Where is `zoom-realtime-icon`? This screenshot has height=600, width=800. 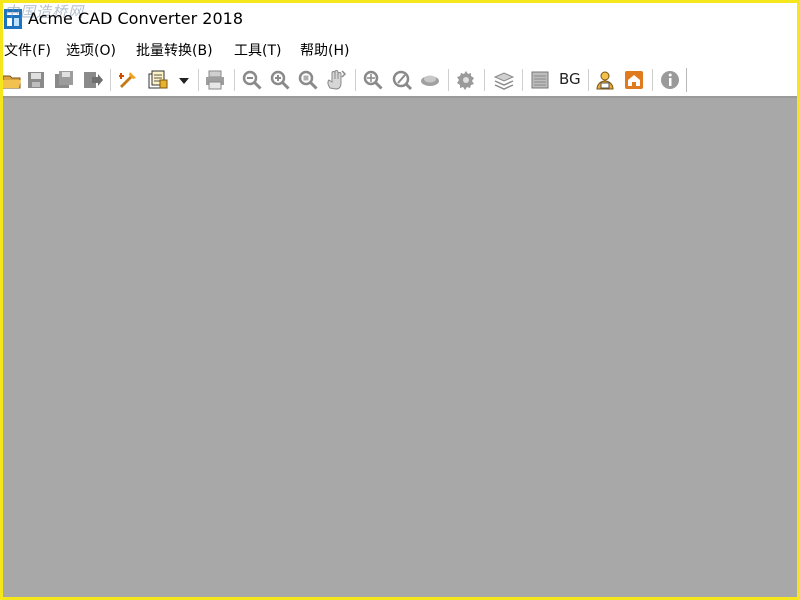
zoom-realtime-icon is located at coordinates (402, 80).